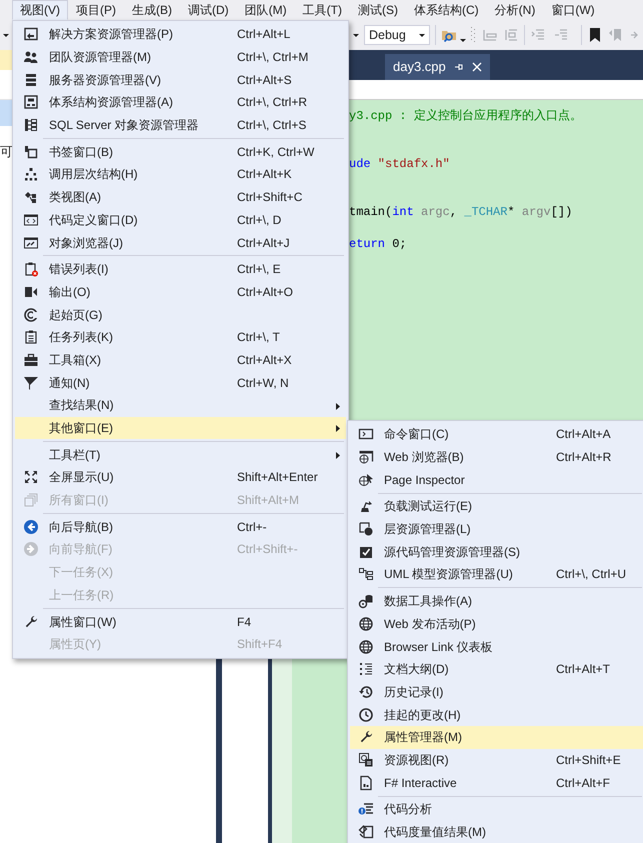  I want to click on menu-item: 挂起的更改(H), so click(496, 714).